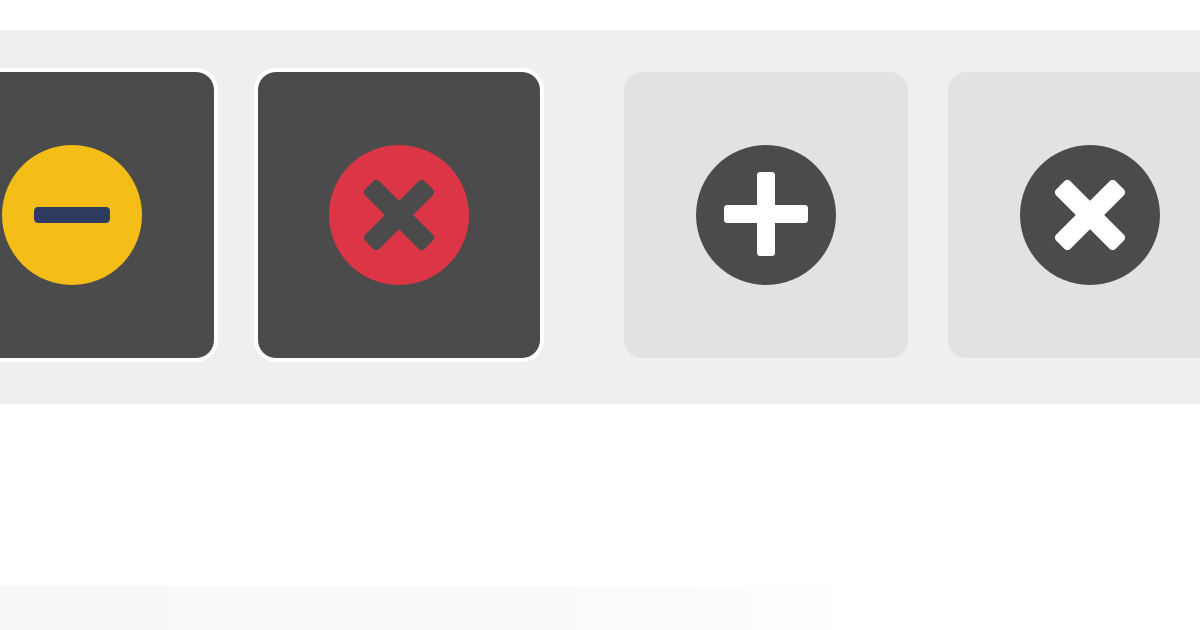 The image size is (1200, 630). What do you see at coordinates (72, 215) in the screenshot?
I see `minus-circle-icon` at bounding box center [72, 215].